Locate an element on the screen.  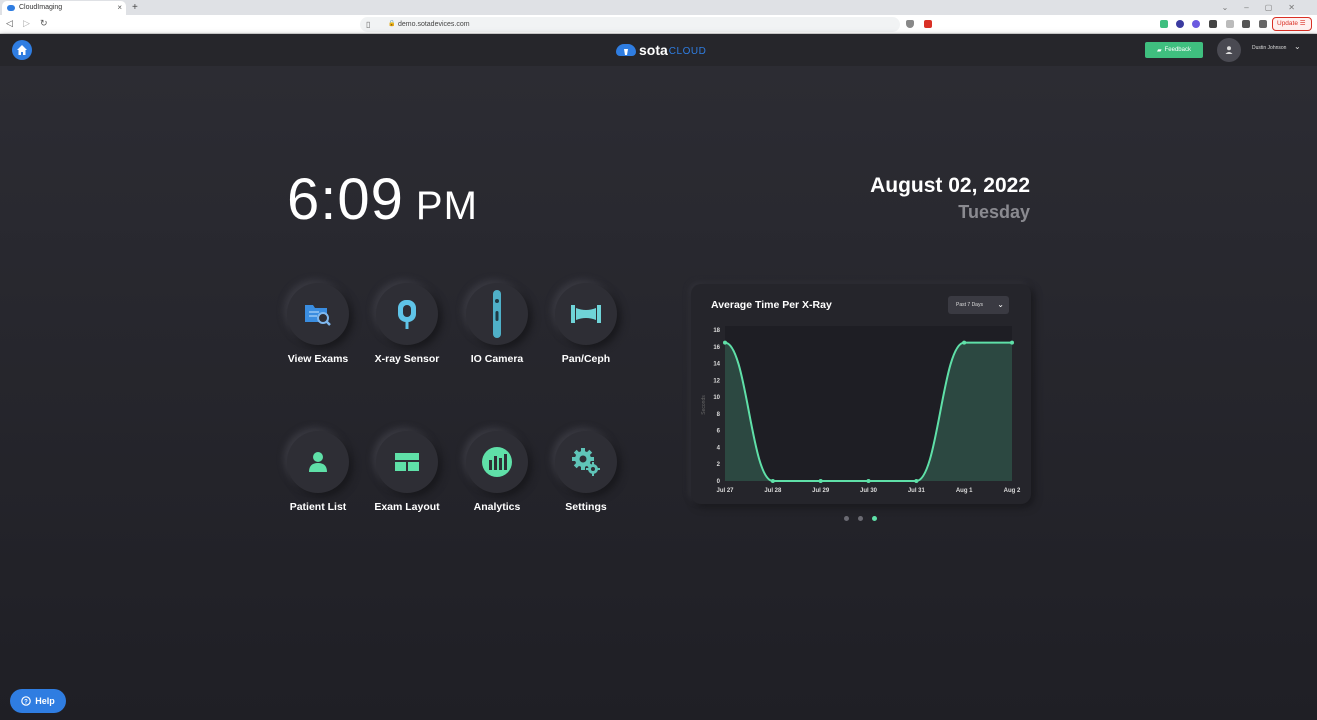
x-tick-jul-28: Jul 28 is located at coordinates (773, 491).